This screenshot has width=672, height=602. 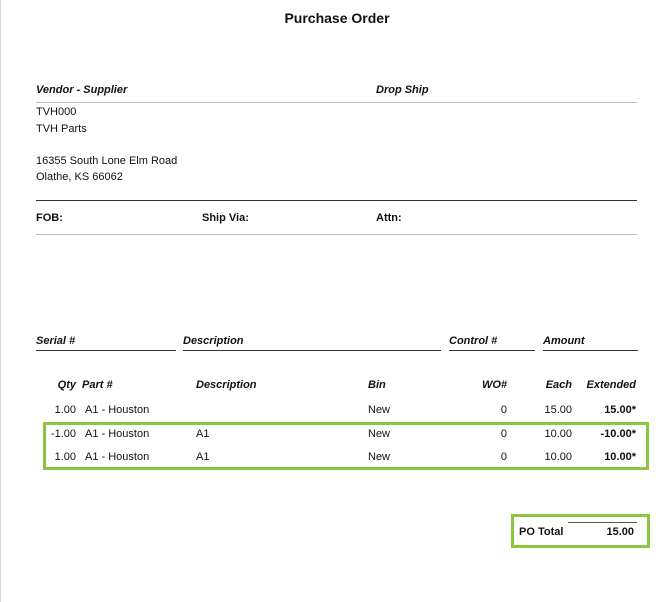 I want to click on part-header: Part #, so click(x=97, y=385).